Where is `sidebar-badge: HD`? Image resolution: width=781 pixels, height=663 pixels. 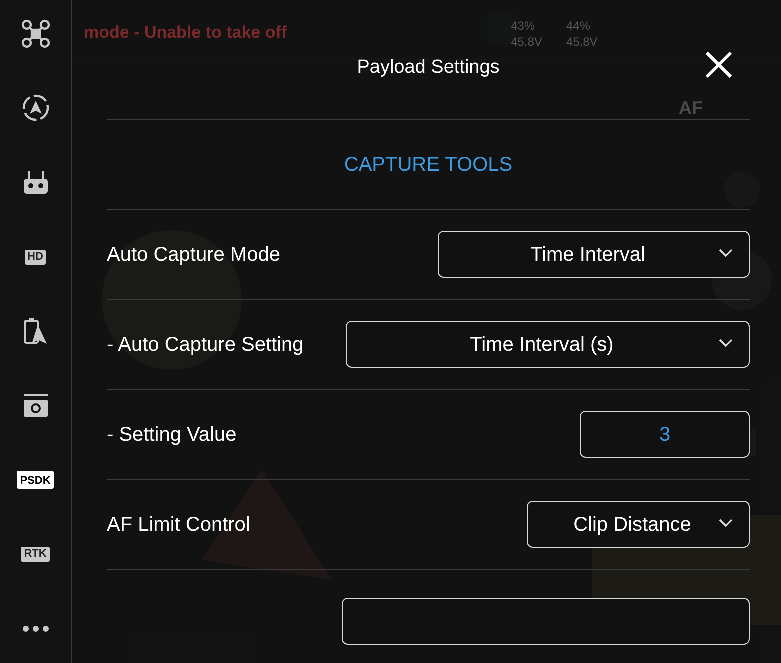 sidebar-badge: HD is located at coordinates (35, 257).